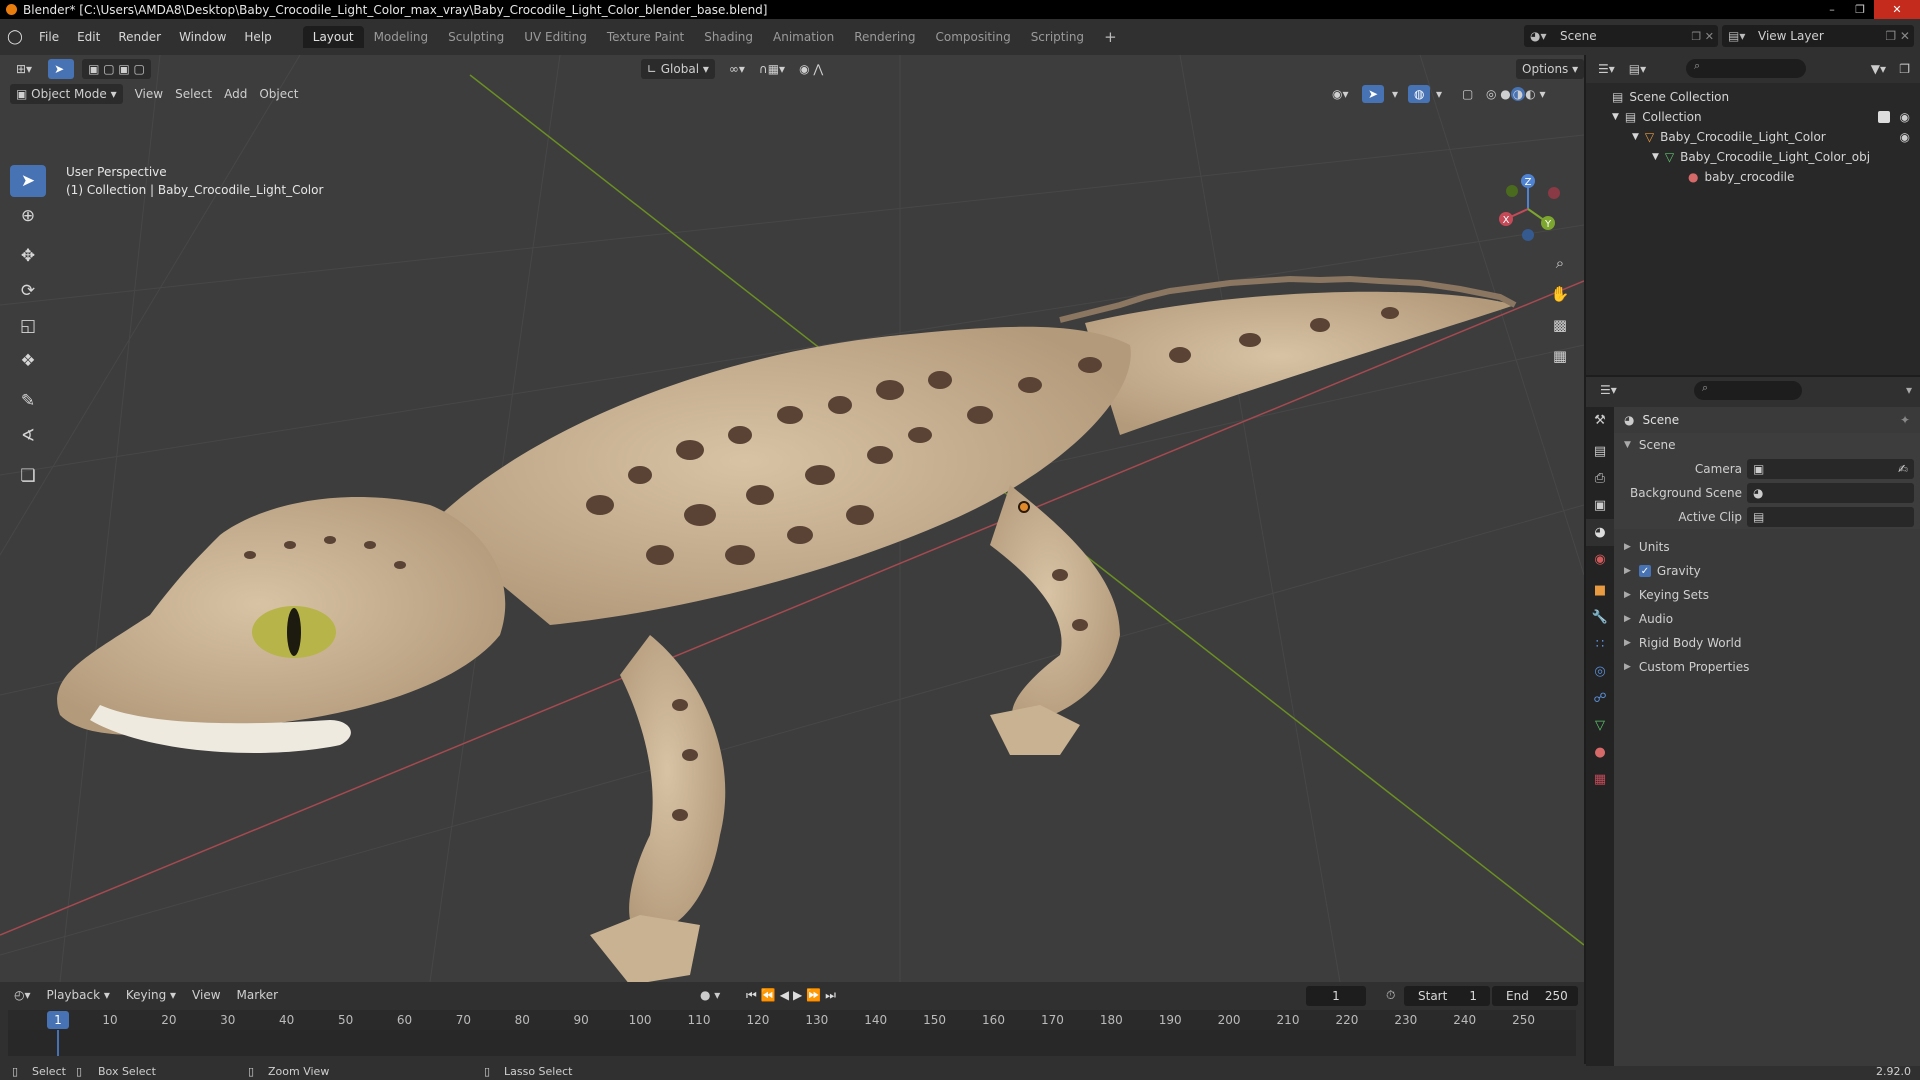 This screenshot has height=1080, width=1920. Describe the element at coordinates (1600, 617) in the screenshot. I see `modifier-tab-icon: 🔧` at that location.